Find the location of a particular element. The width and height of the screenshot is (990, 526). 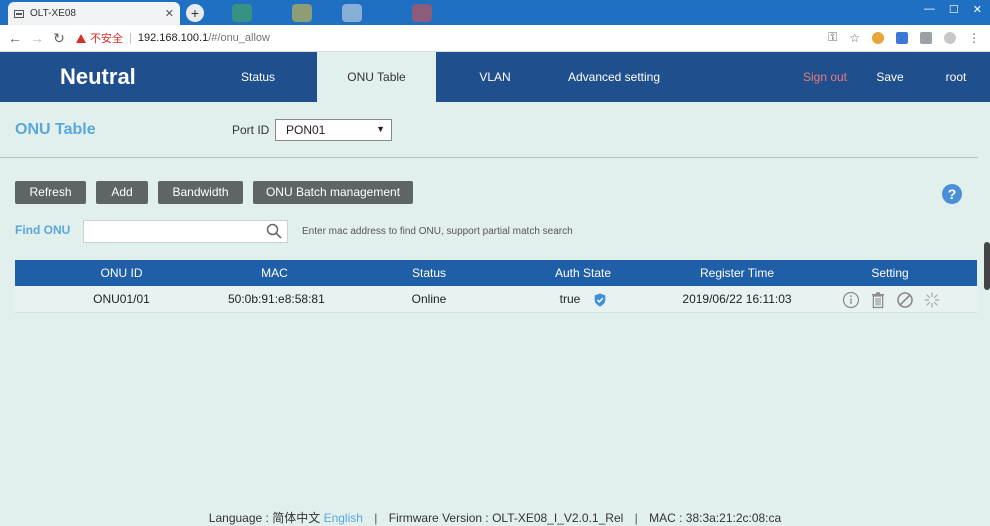

nav-status: Status is located at coordinates (258, 77).